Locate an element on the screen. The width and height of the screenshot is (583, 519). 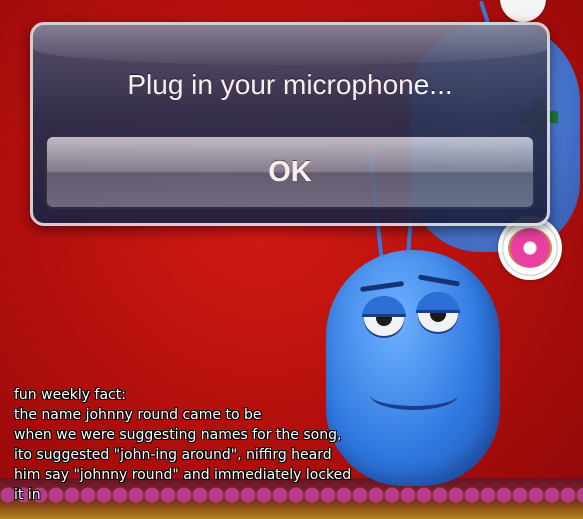
monster-left-eye is located at coordinates (384, 316).